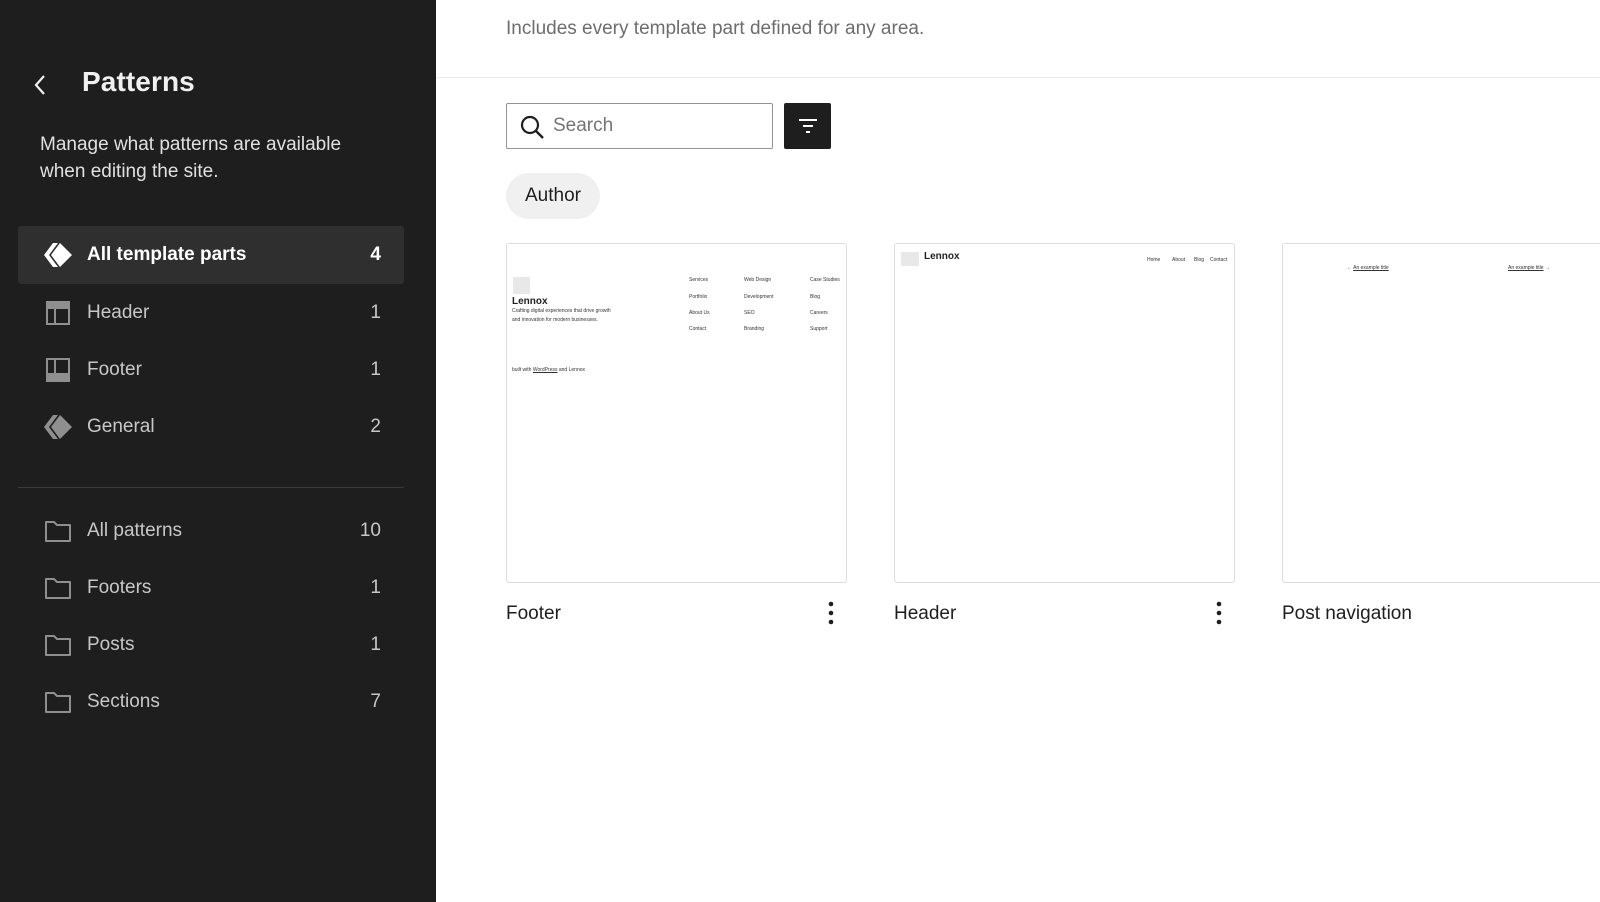 This screenshot has width=1600, height=902. What do you see at coordinates (1219, 260) in the screenshot?
I see `preview-nav-link: Contact` at bounding box center [1219, 260].